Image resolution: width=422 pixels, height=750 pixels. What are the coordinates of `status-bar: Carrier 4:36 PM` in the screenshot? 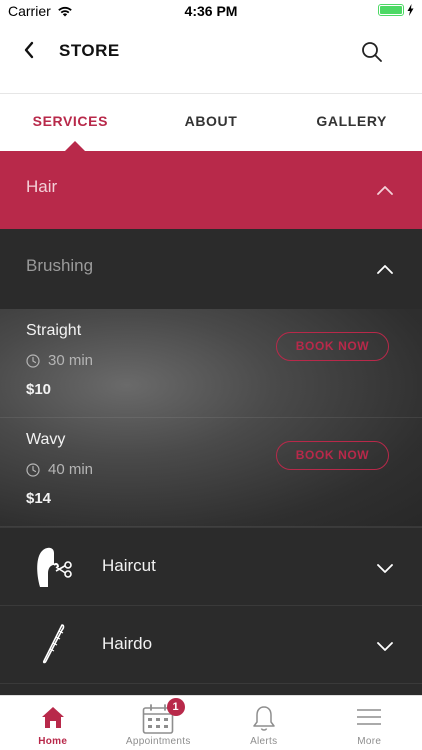 It's located at (211, 11).